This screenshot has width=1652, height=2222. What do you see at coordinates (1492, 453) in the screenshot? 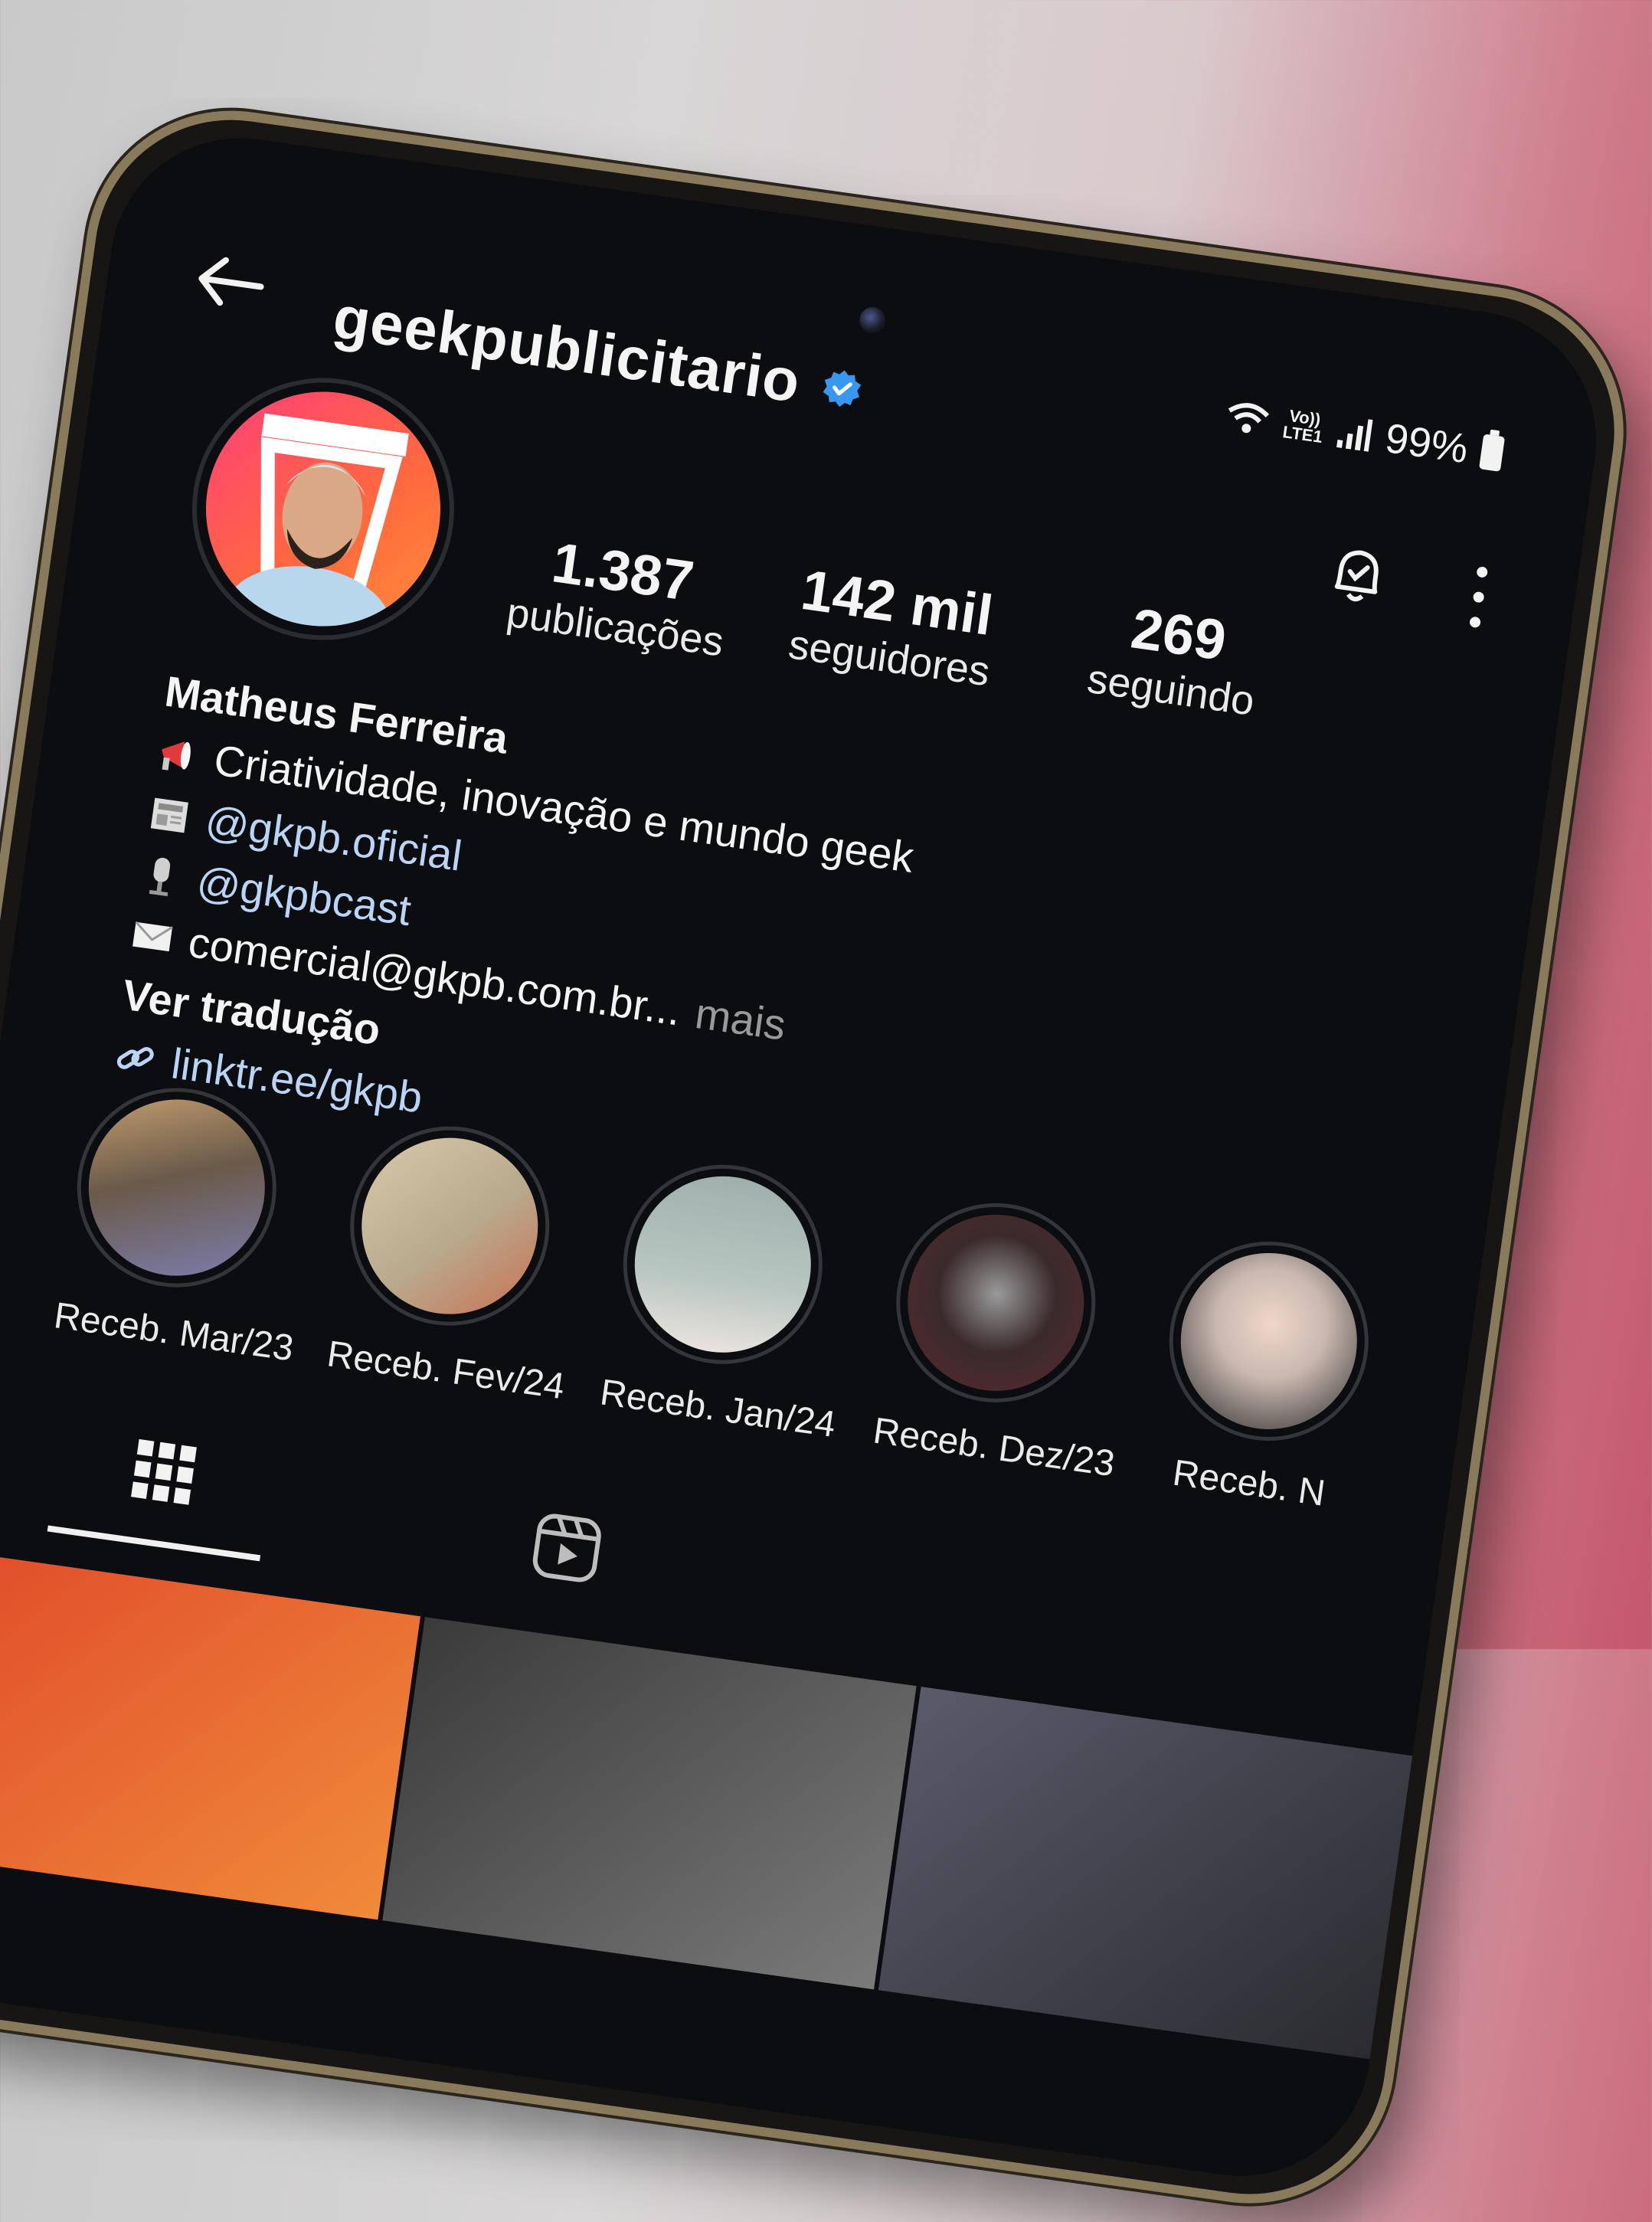
I see `battery-icon` at bounding box center [1492, 453].